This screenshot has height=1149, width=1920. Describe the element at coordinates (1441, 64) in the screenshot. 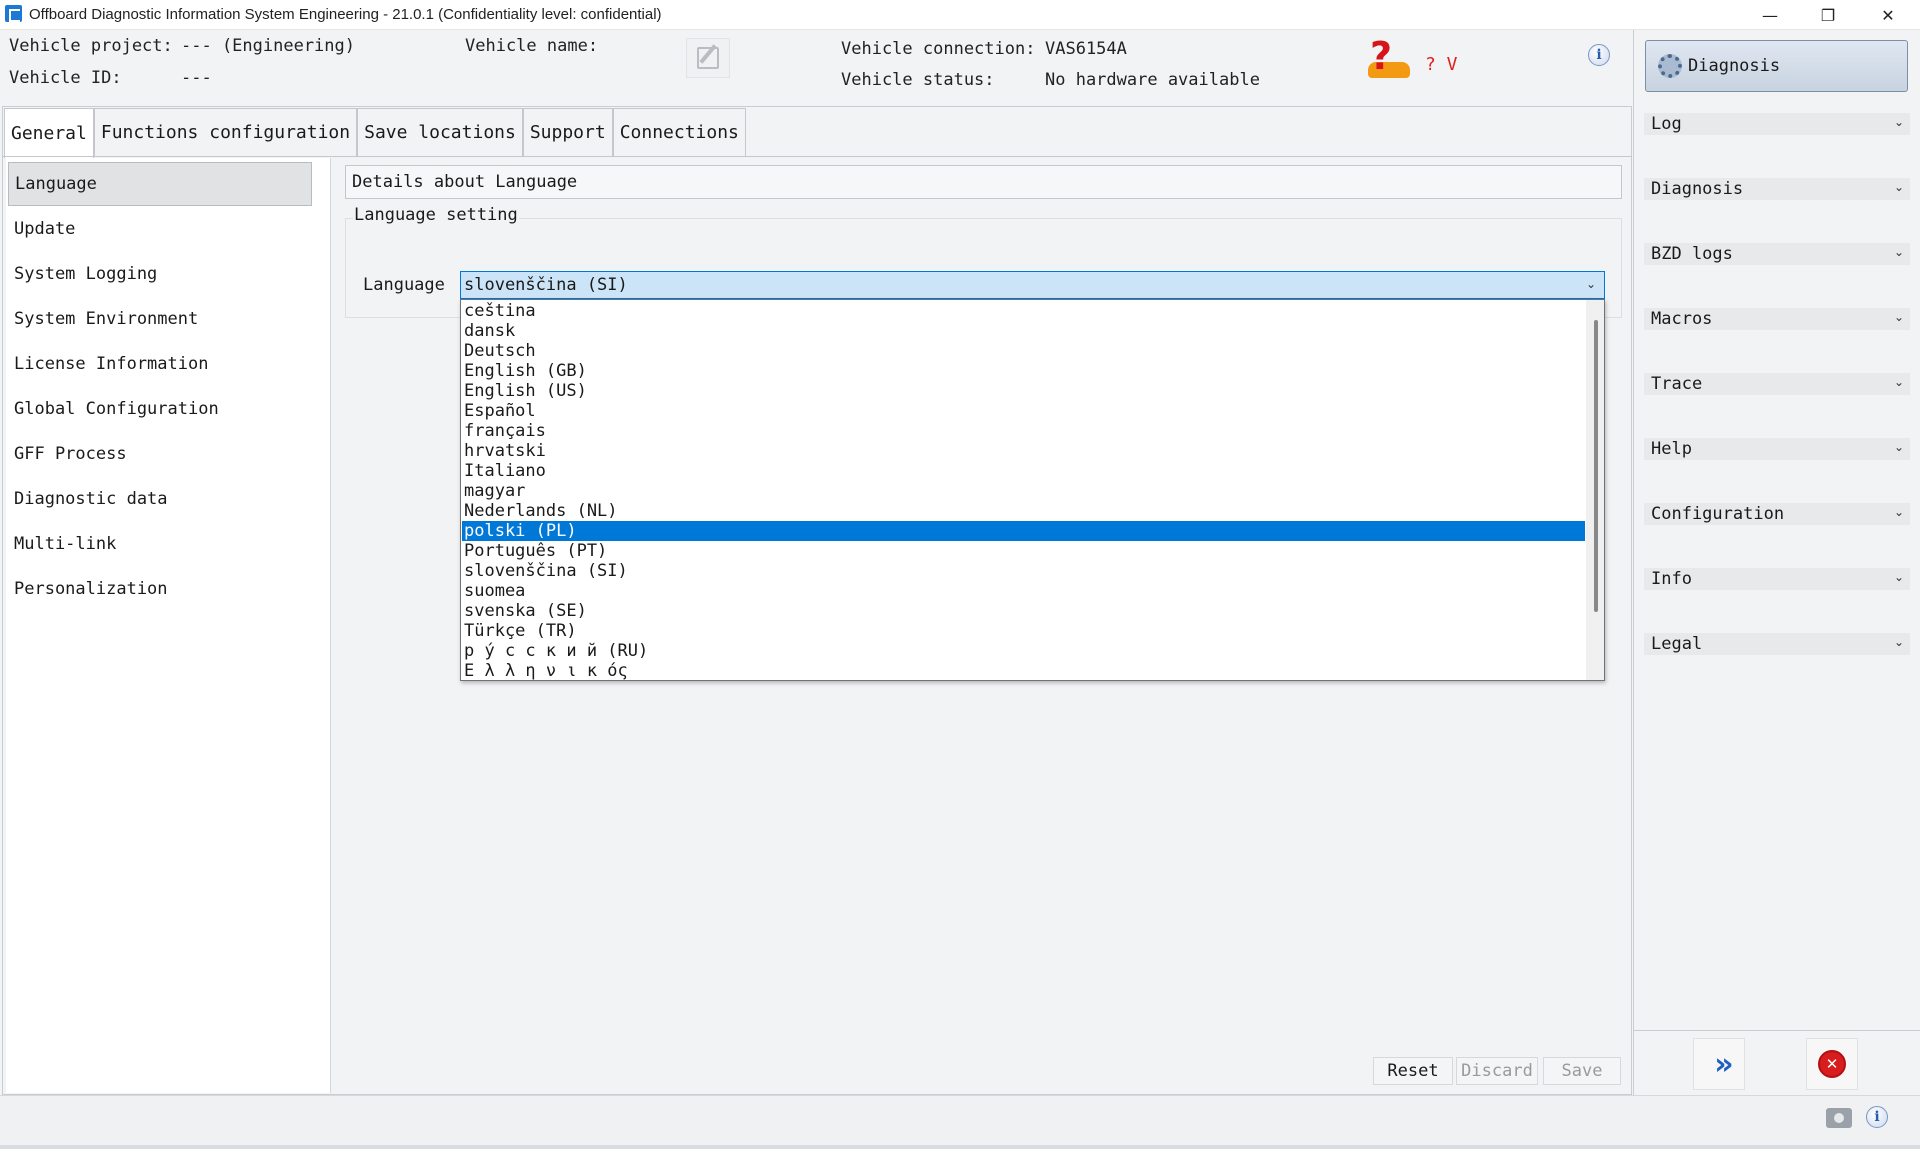

I see `voltage-status: ? V` at that location.